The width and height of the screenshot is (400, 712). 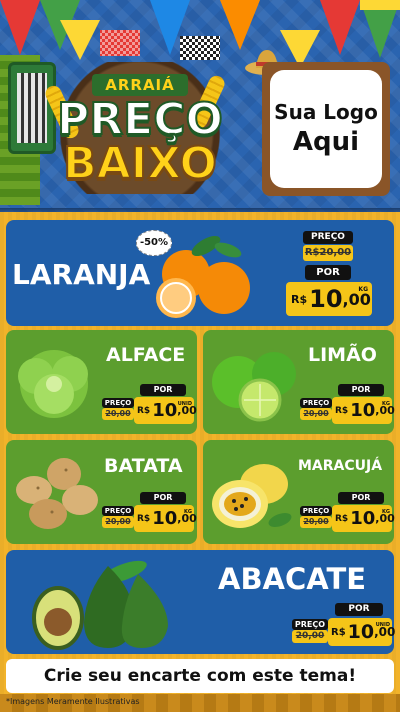 What do you see at coordinates (316, 403) in the screenshot?
I see `old-price-label-limao: PREÇO` at bounding box center [316, 403].